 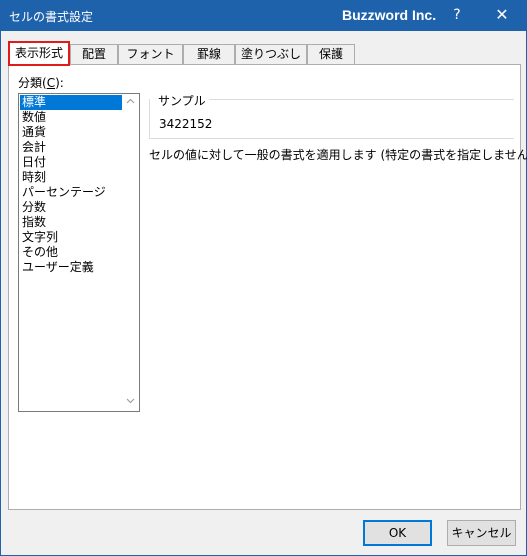 I want to click on category-scrollbar, so click(x=130, y=252).